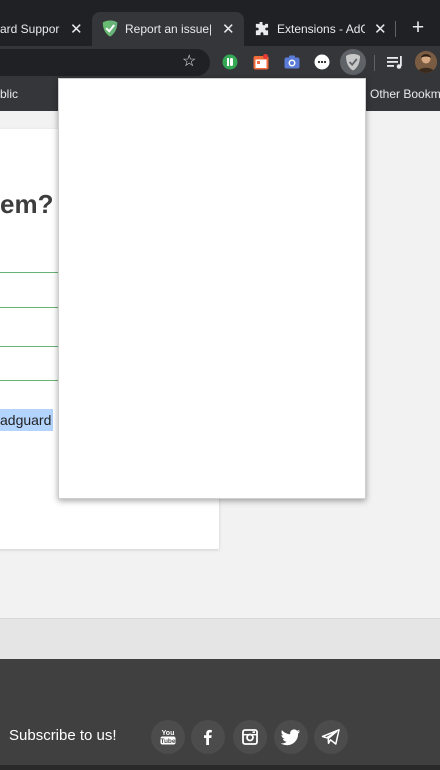 Image resolution: width=440 pixels, height=770 pixels. I want to click on telegram-icon, so click(331, 737).